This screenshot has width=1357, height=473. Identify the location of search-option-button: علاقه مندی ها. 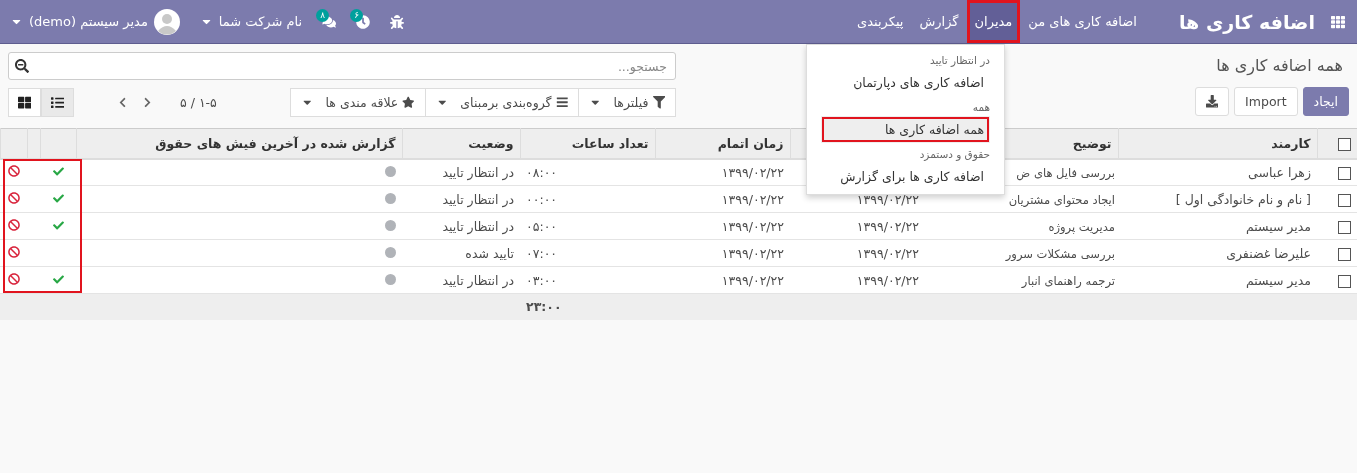
(358, 102).